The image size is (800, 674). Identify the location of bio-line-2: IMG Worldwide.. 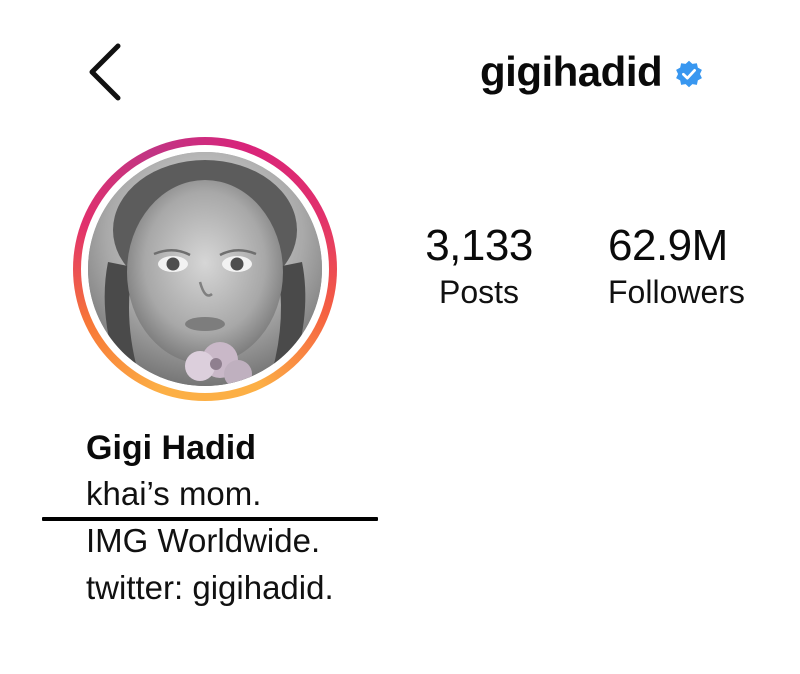
(203, 540).